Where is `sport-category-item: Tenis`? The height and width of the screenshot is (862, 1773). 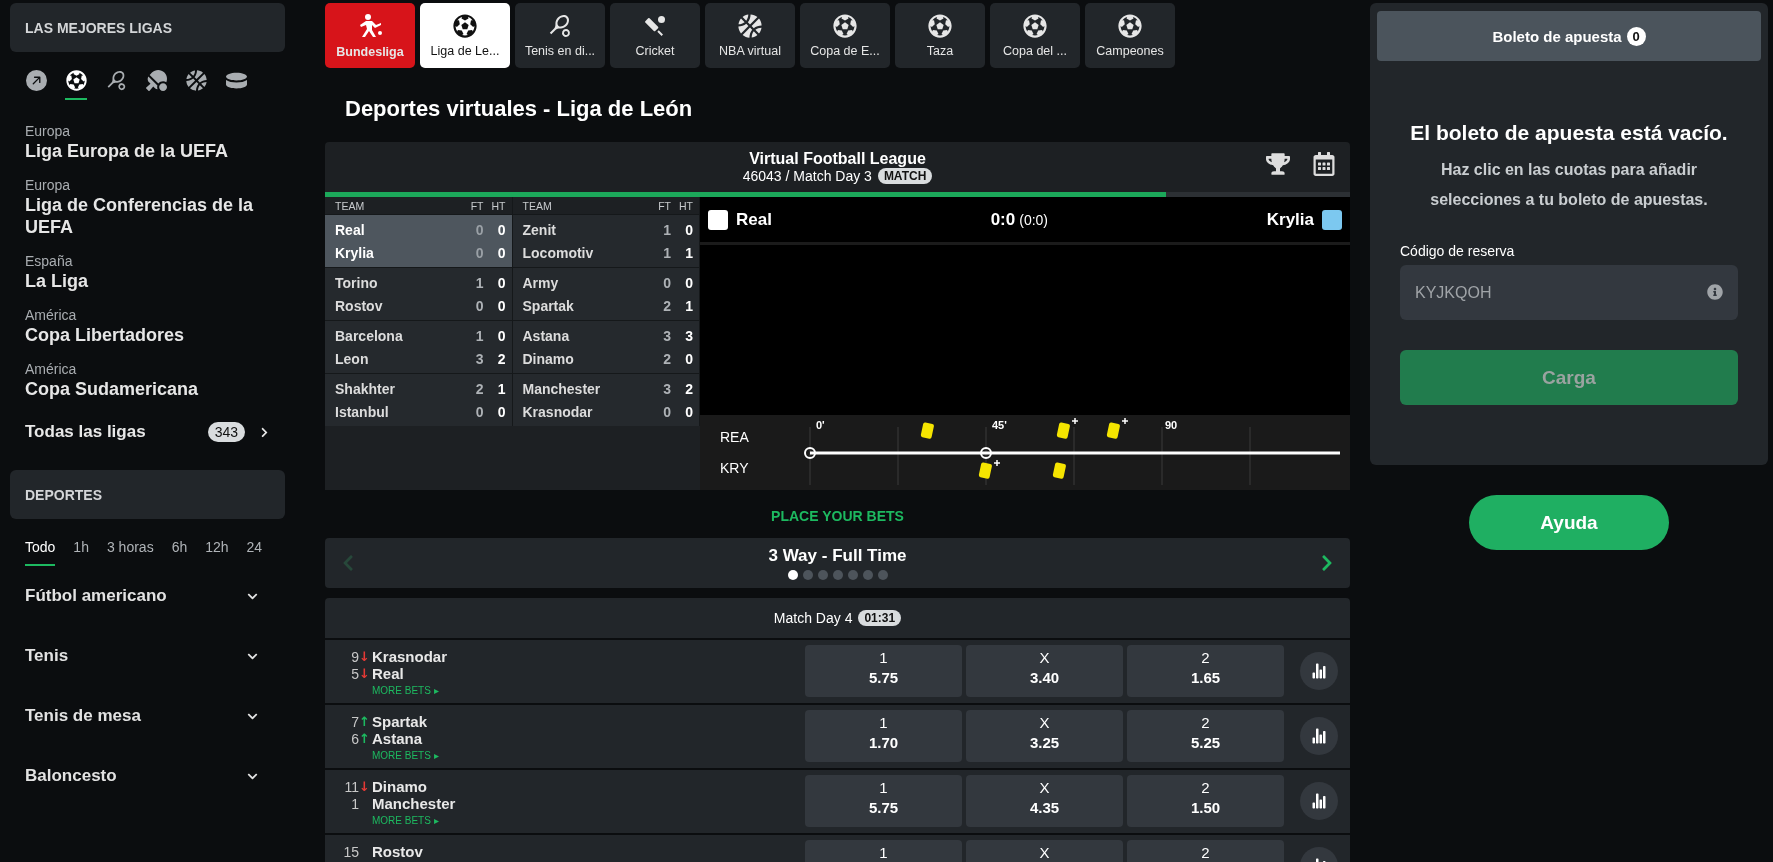
sport-category-item: Tenis is located at coordinates (147, 656).